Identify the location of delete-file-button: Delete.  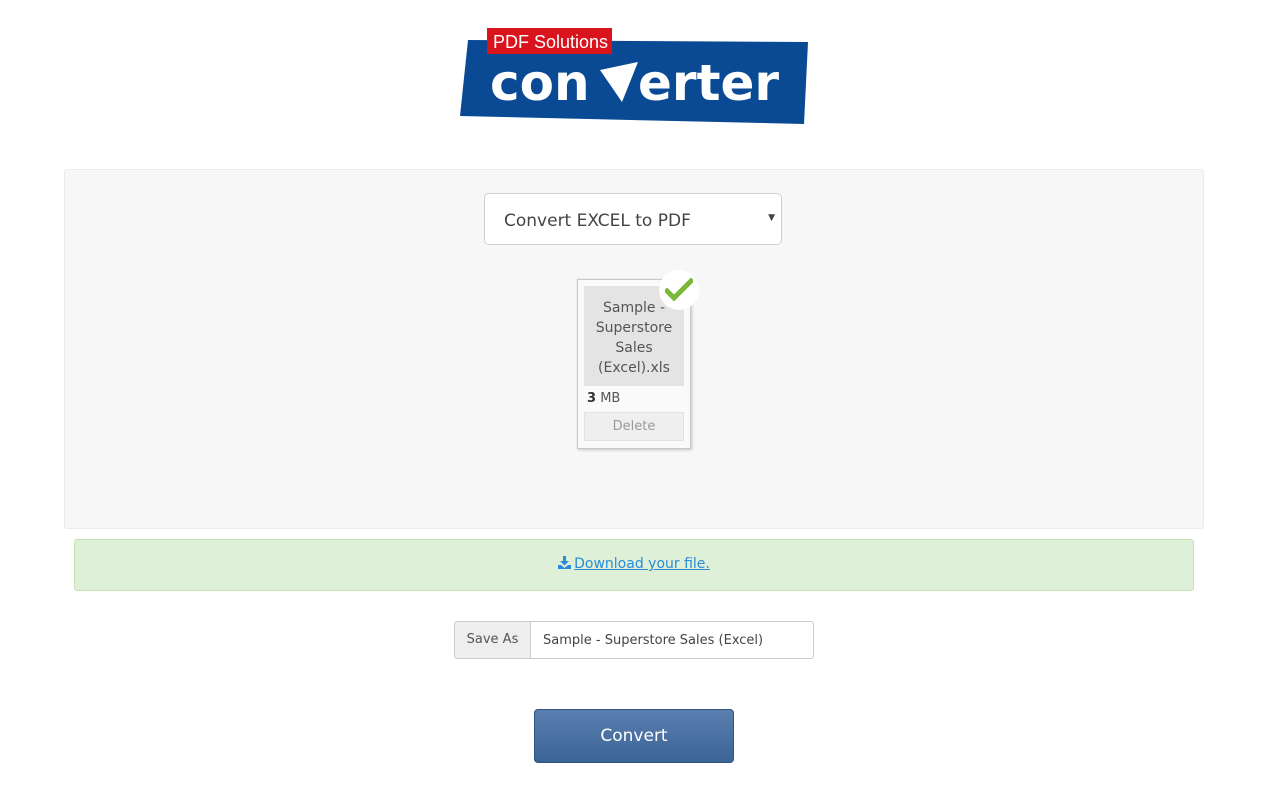
(634, 426).